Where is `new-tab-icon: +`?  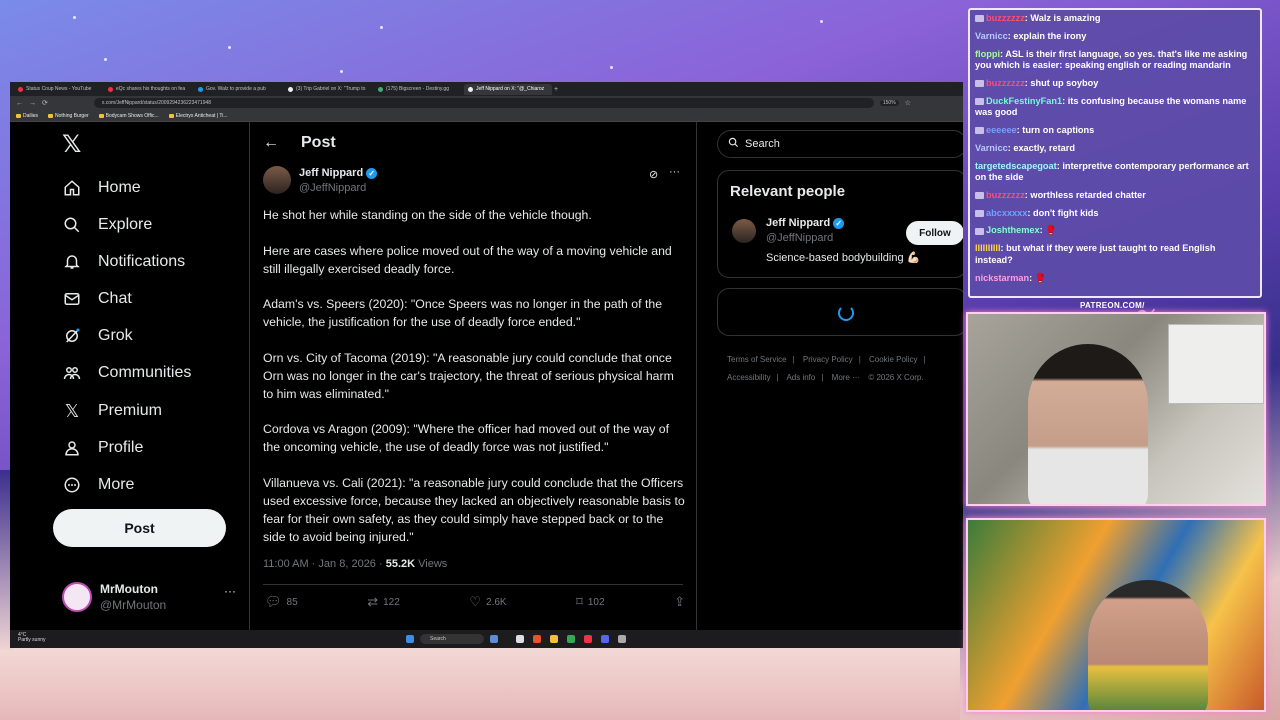 new-tab-icon: + is located at coordinates (556, 89).